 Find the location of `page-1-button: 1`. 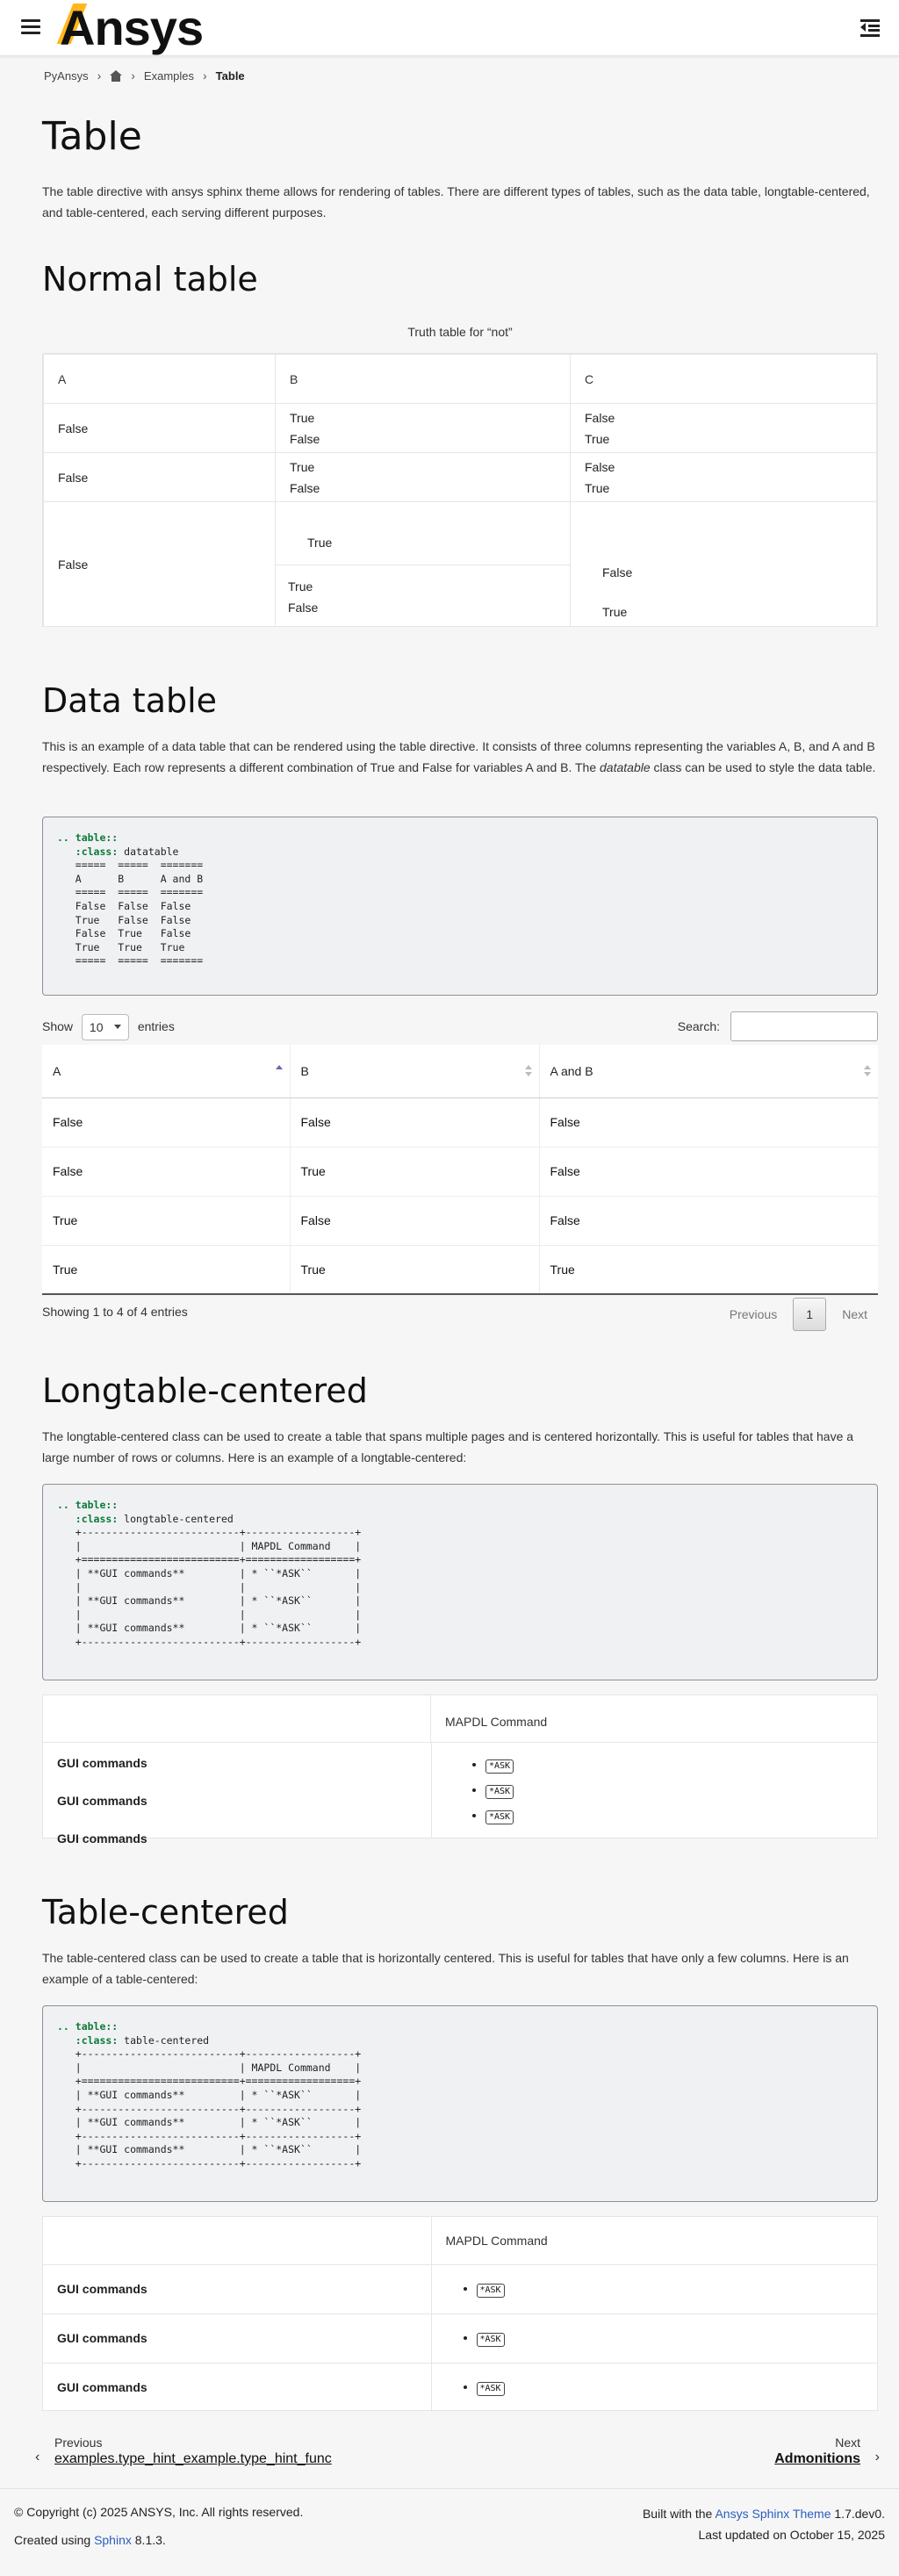

page-1-button: 1 is located at coordinates (810, 1314).